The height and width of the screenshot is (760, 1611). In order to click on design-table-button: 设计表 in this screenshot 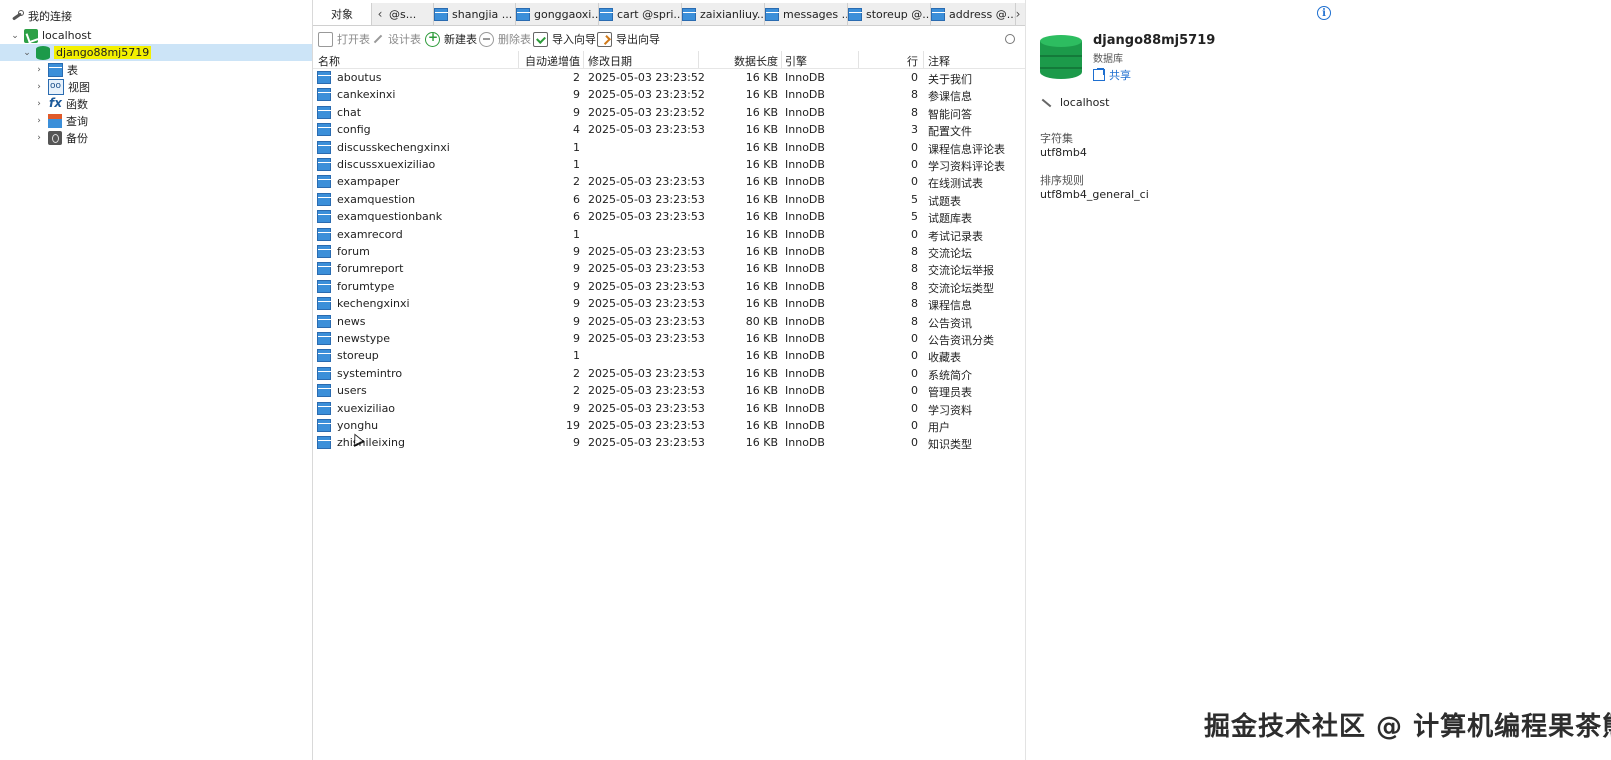, I will do `click(396, 39)`.